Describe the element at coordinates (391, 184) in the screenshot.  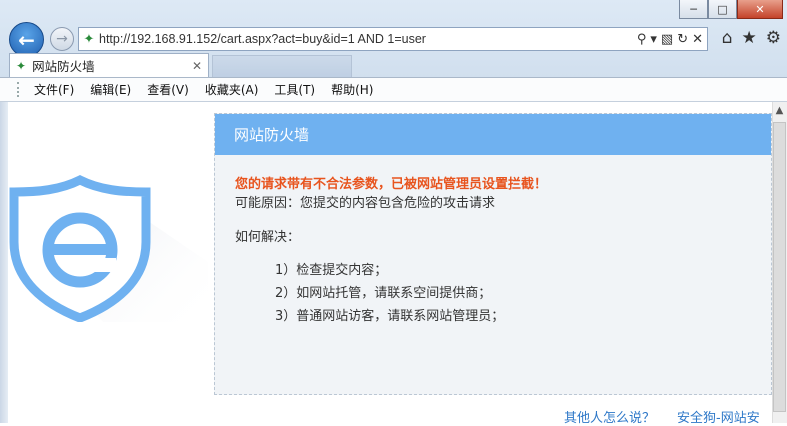
I see `blocked-warning: 您的请求带有不合法参数，已被网站管理员设置拦截！` at that location.